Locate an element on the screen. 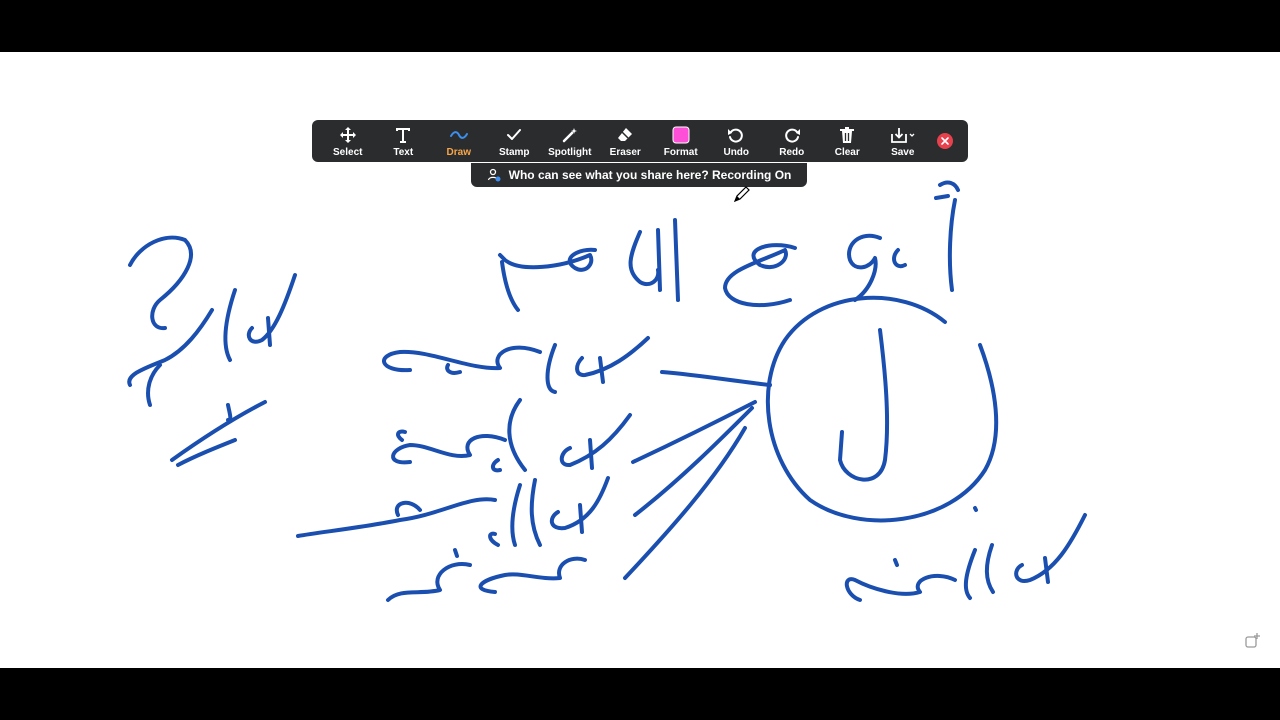  handwriting-connectors is located at coordinates (697, 475).